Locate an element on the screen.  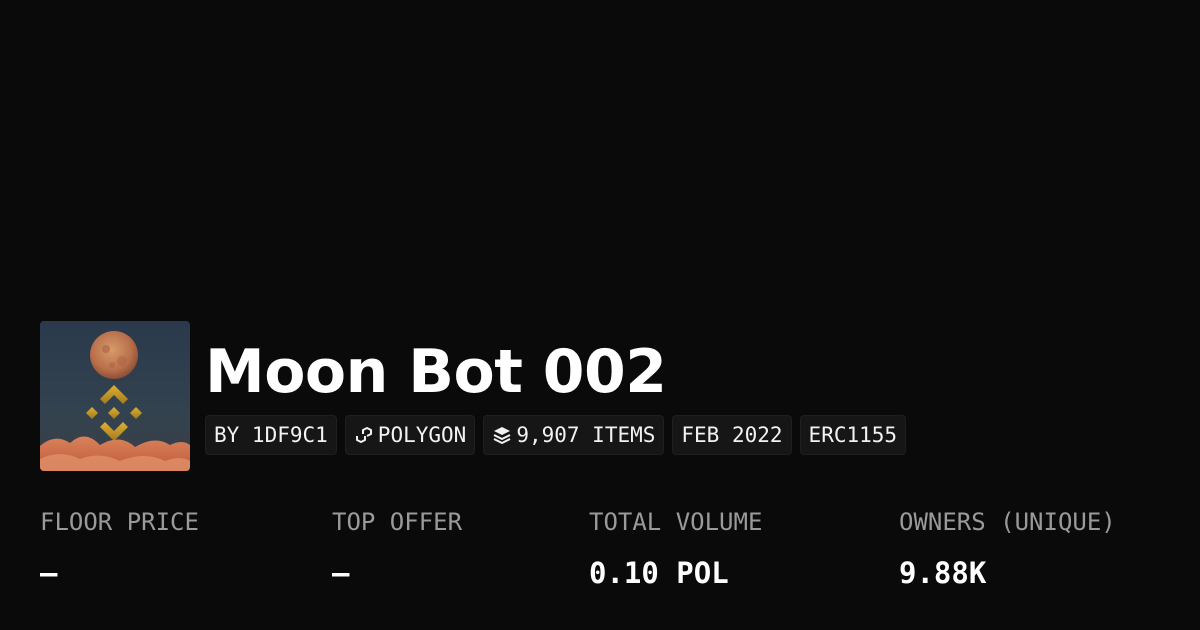
stat-label: FLOOR PRICE is located at coordinates (119, 522).